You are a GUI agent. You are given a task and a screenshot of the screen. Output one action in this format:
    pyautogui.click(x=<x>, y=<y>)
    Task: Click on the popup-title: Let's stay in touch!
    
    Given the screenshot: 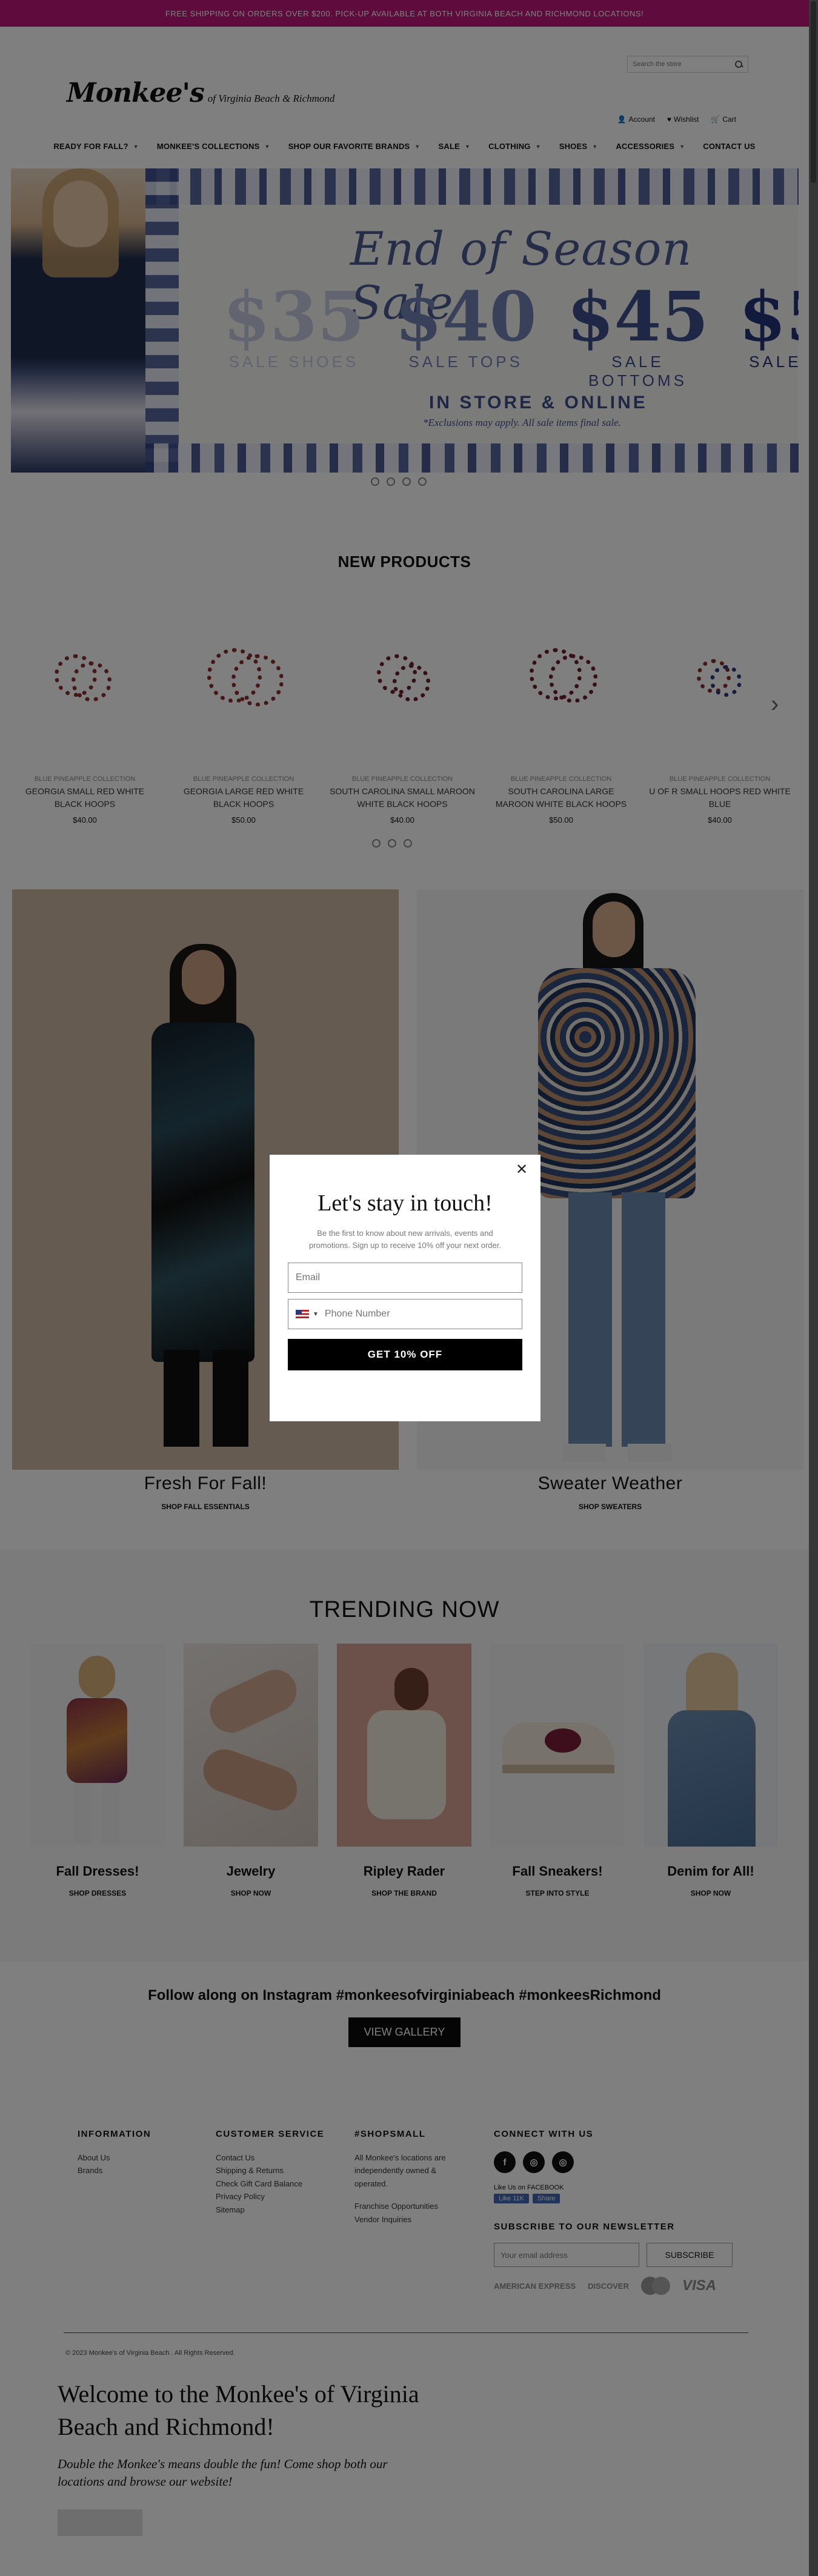 What is the action you would take?
    pyautogui.click(x=405, y=1203)
    